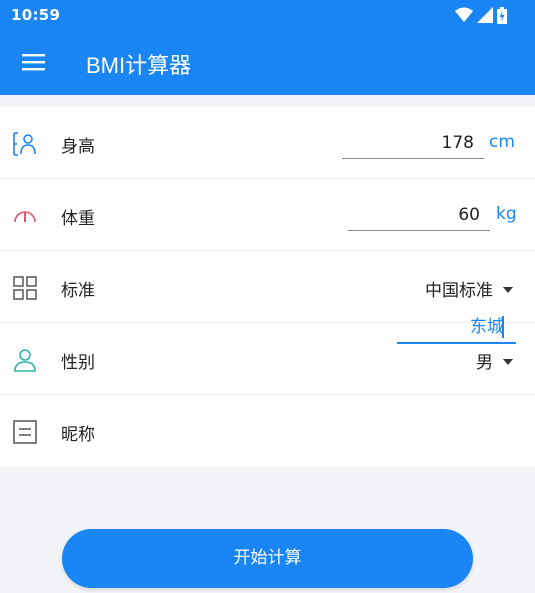 This screenshot has width=535, height=593. I want to click on nickname-row: 昵称, so click(267, 431).